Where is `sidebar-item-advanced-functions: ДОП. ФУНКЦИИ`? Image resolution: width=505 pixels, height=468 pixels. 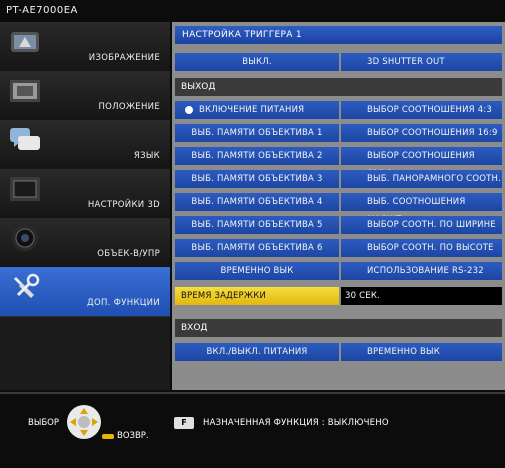
sidebar-item-advanced-functions: ДОП. ФУНКЦИИ is located at coordinates (85, 292).